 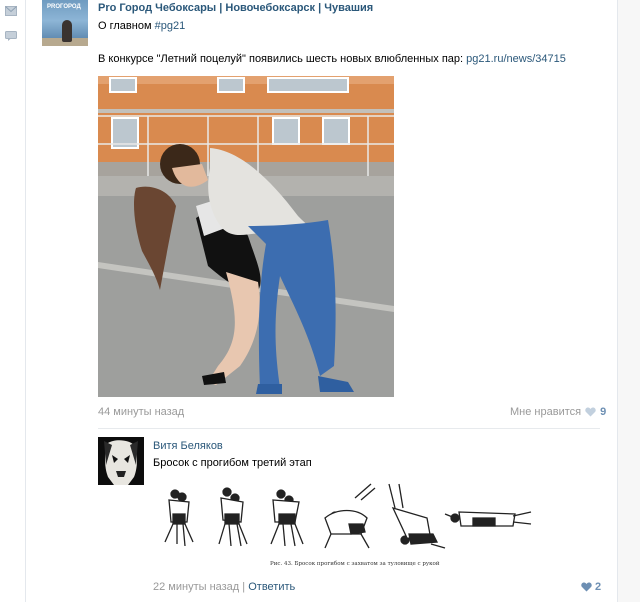 What do you see at coordinates (516, 59) in the screenshot?
I see `post-link: pg21.ru/news/34715` at bounding box center [516, 59].